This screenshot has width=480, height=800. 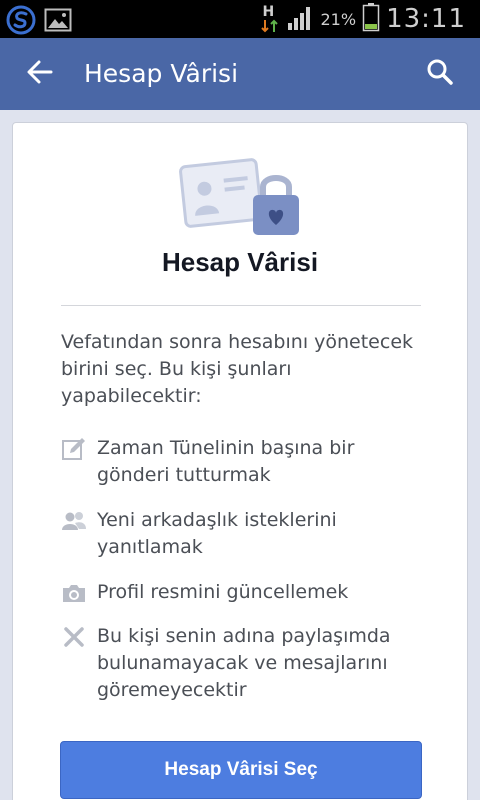 What do you see at coordinates (242, 198) in the screenshot?
I see `legacy-contact-illustration-icon` at bounding box center [242, 198].